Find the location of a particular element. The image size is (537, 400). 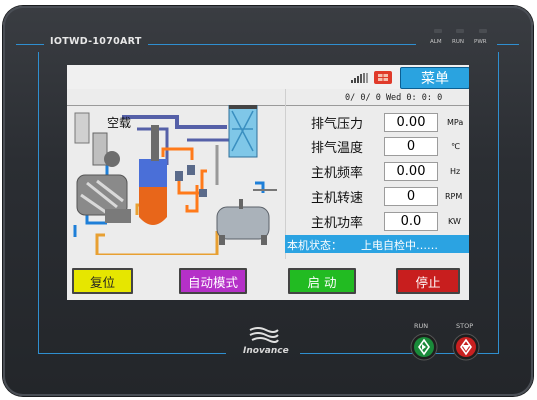

compressor-diagram is located at coordinates (175, 180).